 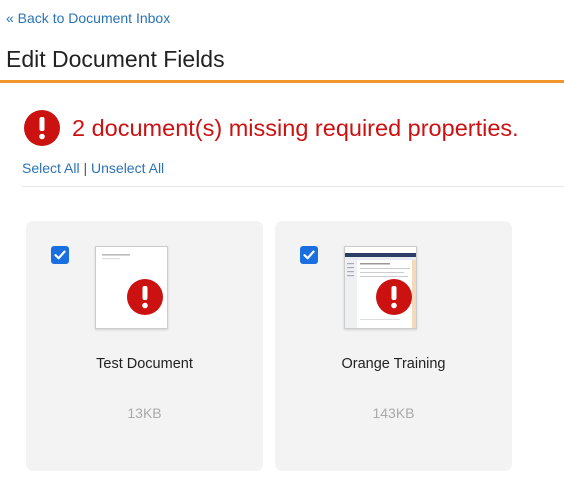 I want to click on back-to-inbox-link: « Back to Document Inbox, so click(x=88, y=18).